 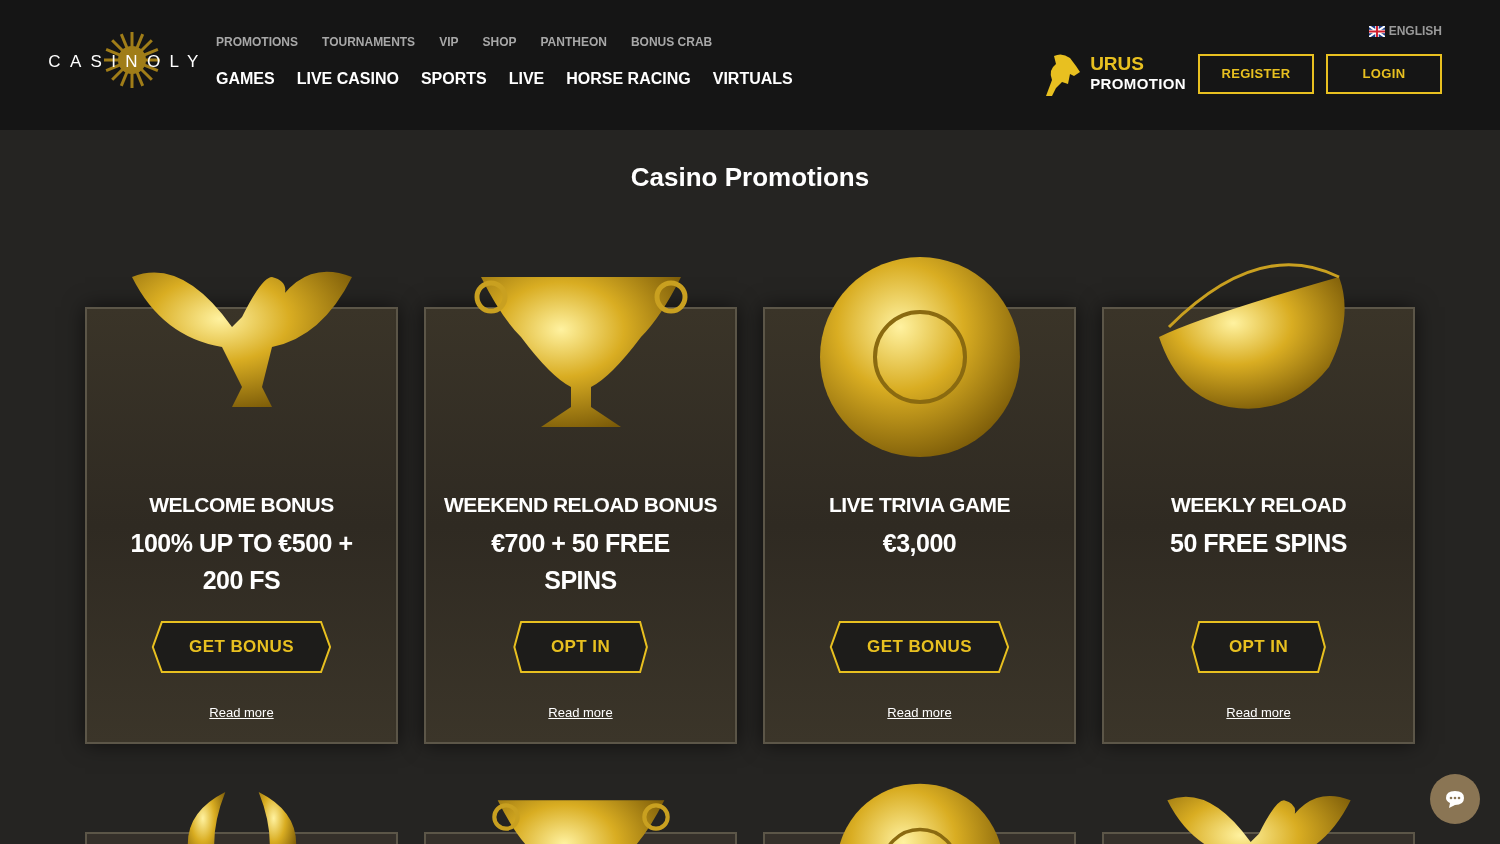 What do you see at coordinates (245, 79) in the screenshot?
I see `main-nav-link: GAMES` at bounding box center [245, 79].